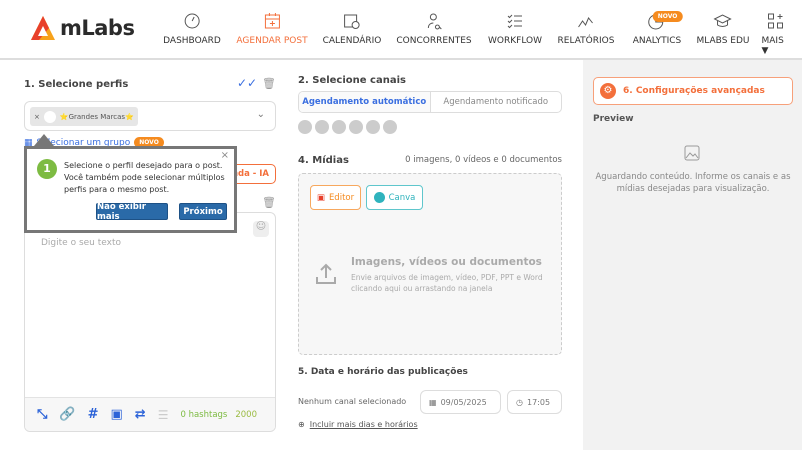 Image resolution: width=802 pixels, height=450 pixels. What do you see at coordinates (203, 211) in the screenshot?
I see `next-button: Próximo` at bounding box center [203, 211].